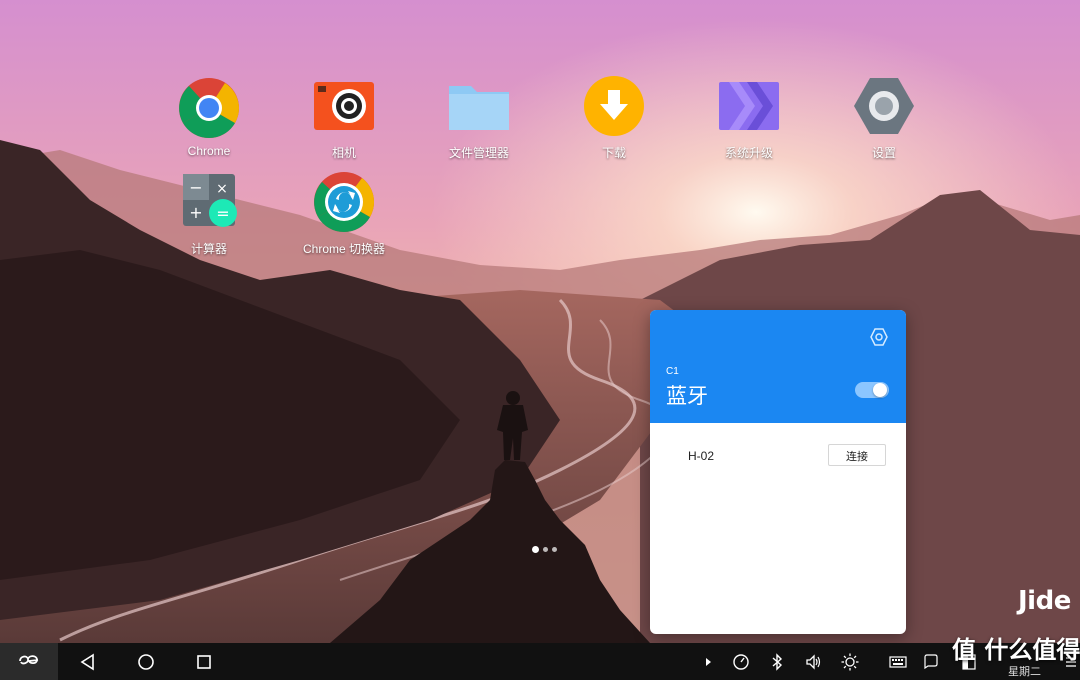 Image resolution: width=1080 pixels, height=680 pixels. Describe the element at coordinates (872, 390) in the screenshot. I see `bluetooth-toggle` at that location.